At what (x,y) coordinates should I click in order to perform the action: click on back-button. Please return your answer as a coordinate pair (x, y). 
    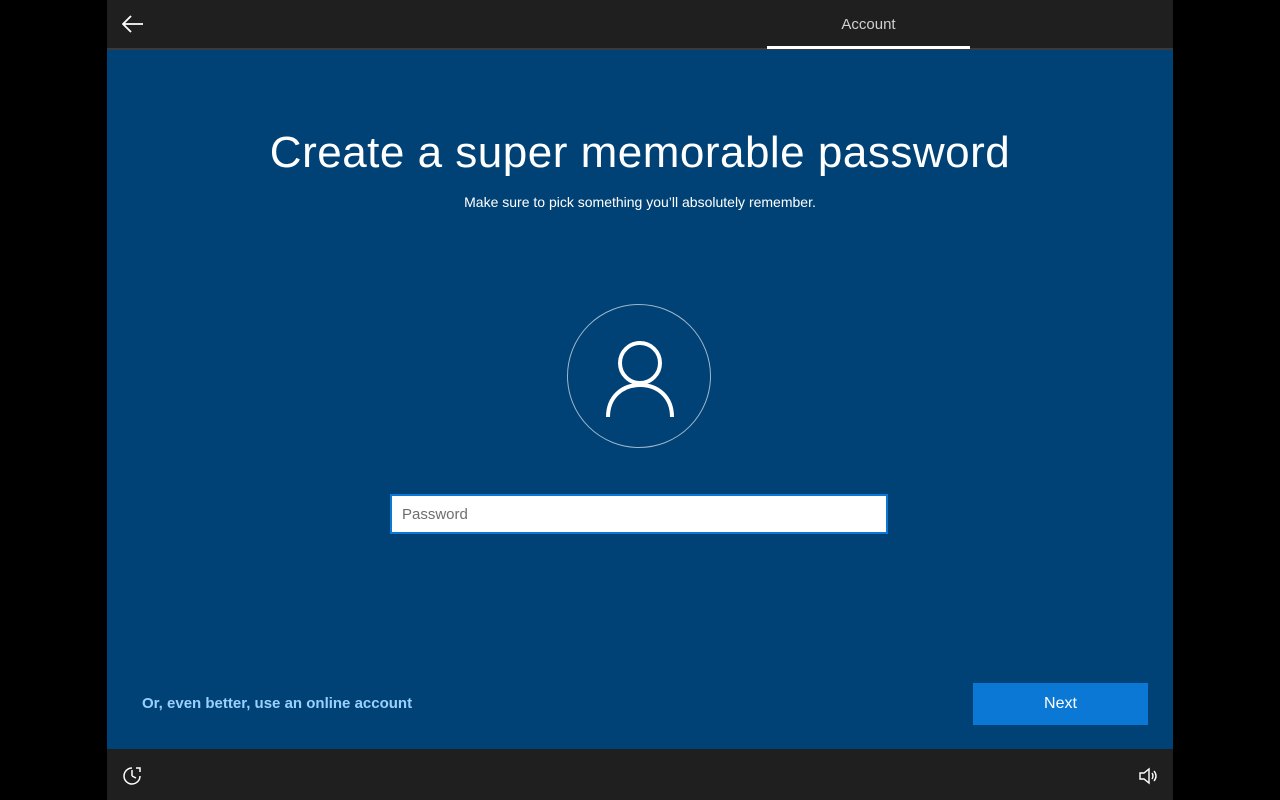
    Looking at the image, I should click on (133, 24).